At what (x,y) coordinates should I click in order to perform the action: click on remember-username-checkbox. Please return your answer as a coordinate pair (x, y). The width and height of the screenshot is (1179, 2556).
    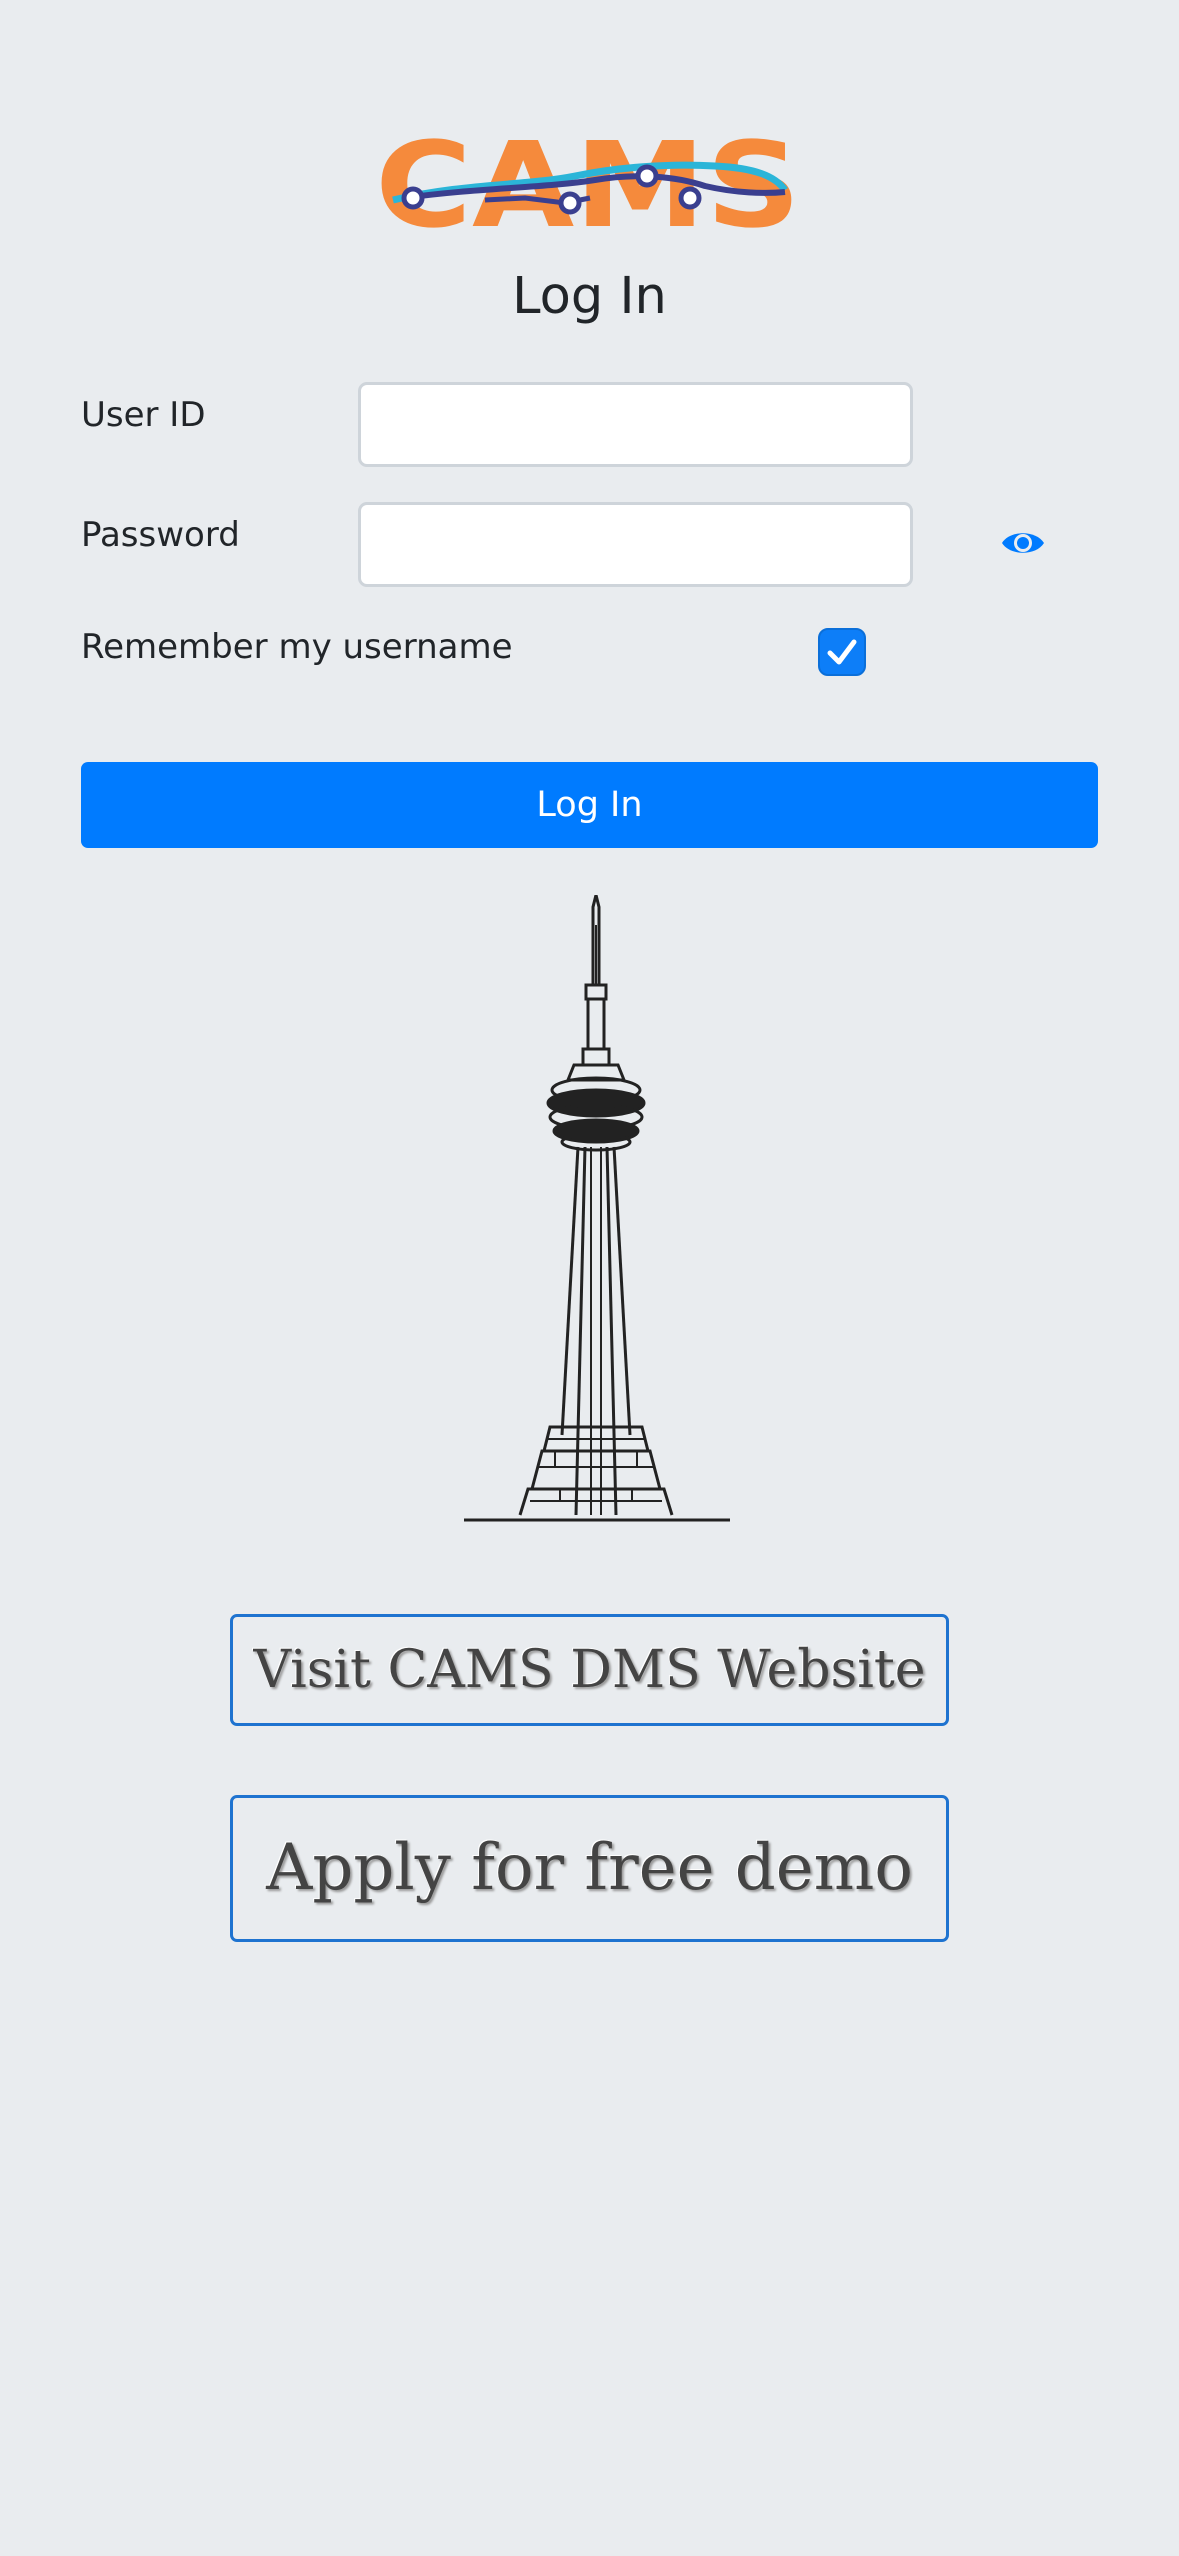
    Looking at the image, I should click on (842, 652).